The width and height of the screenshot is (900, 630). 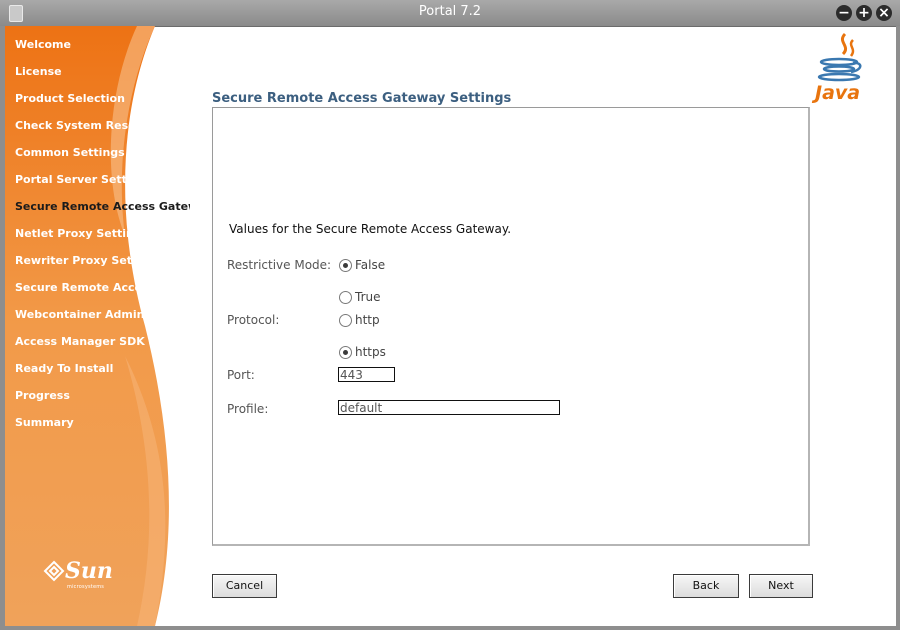 I want to click on sidebar-item-portal-server-settings: Portal Server Settings, so click(x=84, y=179).